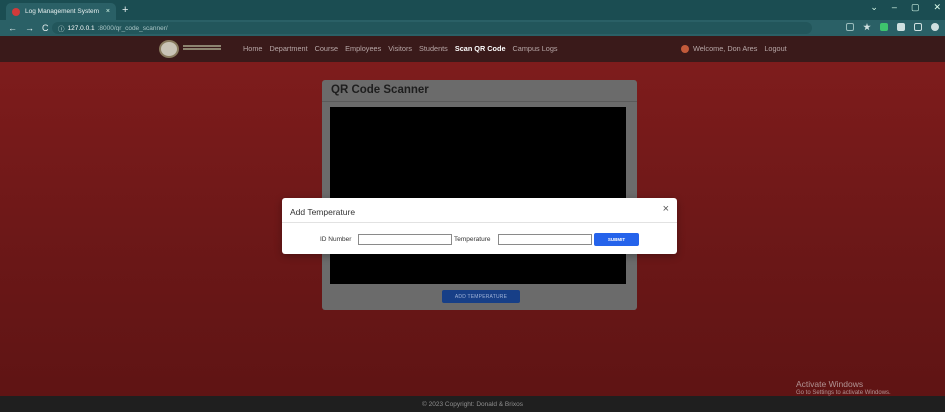 This screenshot has height=412, width=945. What do you see at coordinates (169, 49) in the screenshot?
I see `school-logo-icon` at bounding box center [169, 49].